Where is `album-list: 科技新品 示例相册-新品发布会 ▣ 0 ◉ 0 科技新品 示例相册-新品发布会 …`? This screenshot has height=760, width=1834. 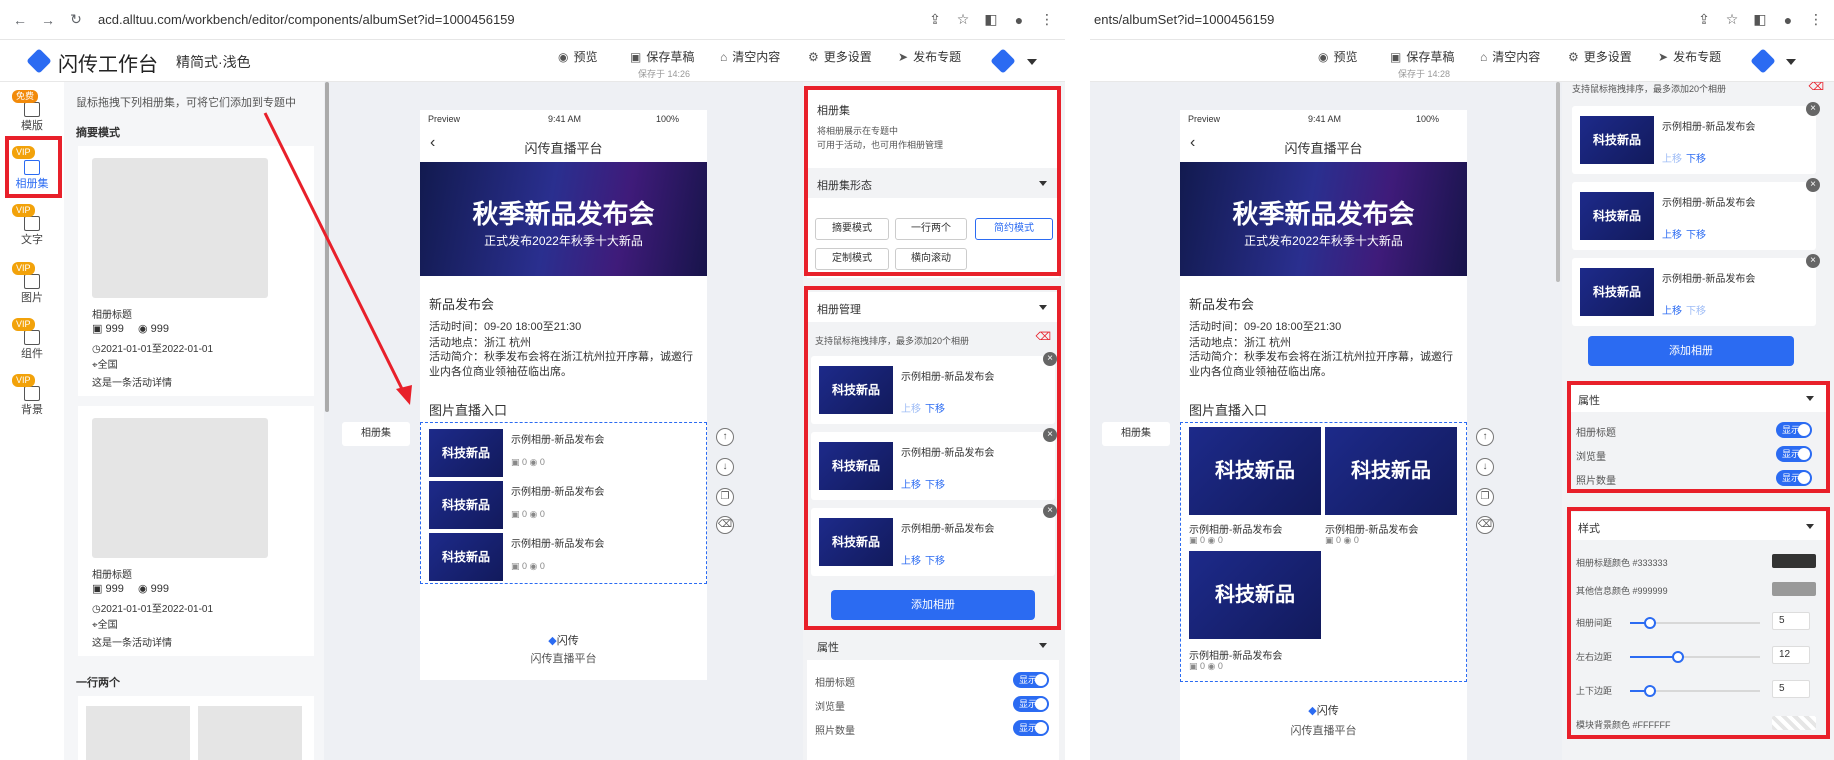 album-list: 科技新品 示例相册-新品发布会 ▣ 0 ◉ 0 科技新品 示例相册-新品发布会 … is located at coordinates (563, 503).